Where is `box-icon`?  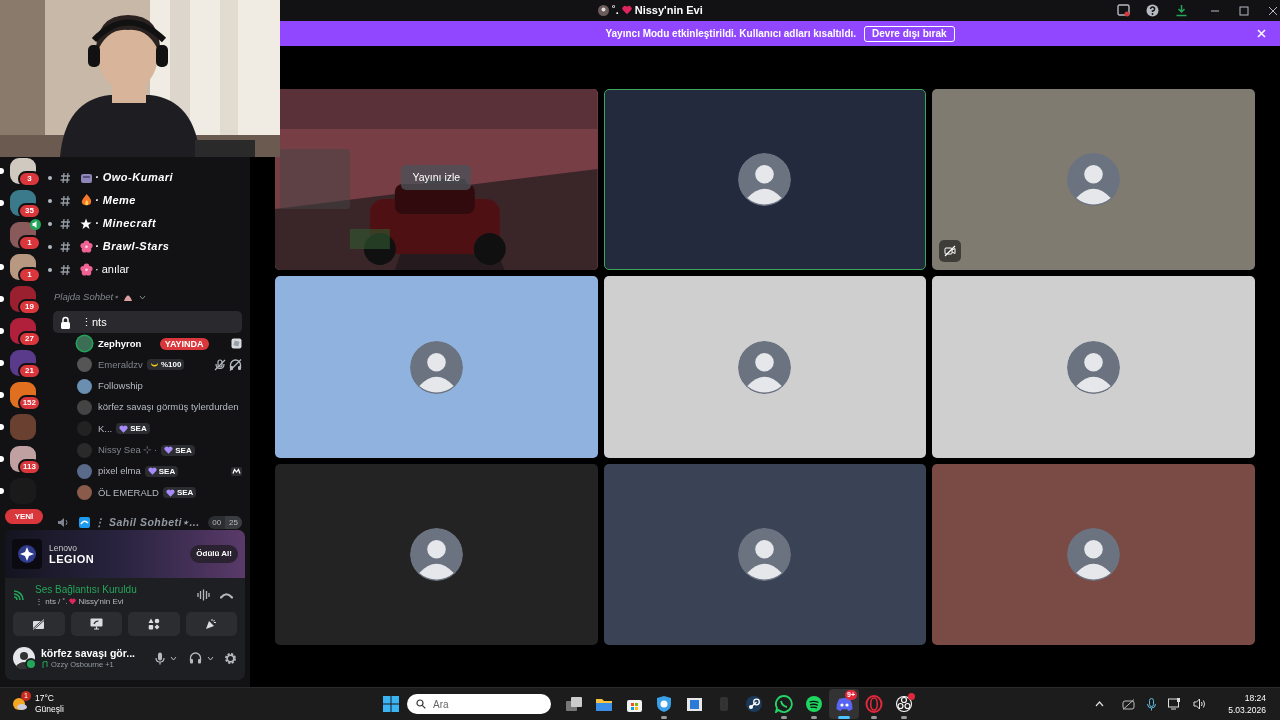 box-icon is located at coordinates (86, 177).